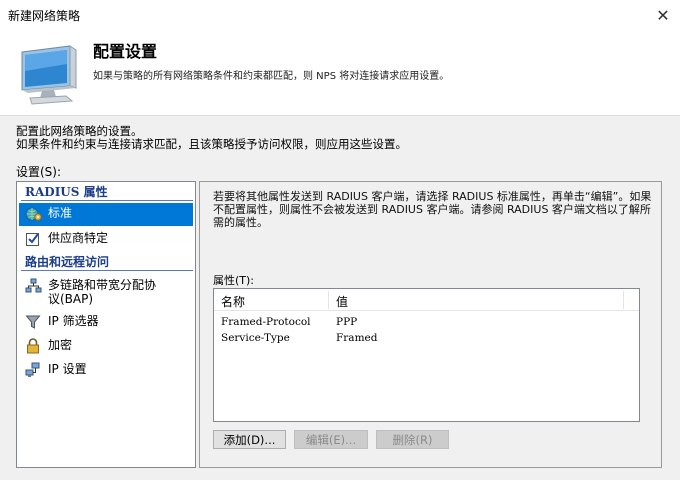 Image resolution: width=680 pixels, height=480 pixels. I want to click on group-label: RADIUS 属性, so click(66, 192).